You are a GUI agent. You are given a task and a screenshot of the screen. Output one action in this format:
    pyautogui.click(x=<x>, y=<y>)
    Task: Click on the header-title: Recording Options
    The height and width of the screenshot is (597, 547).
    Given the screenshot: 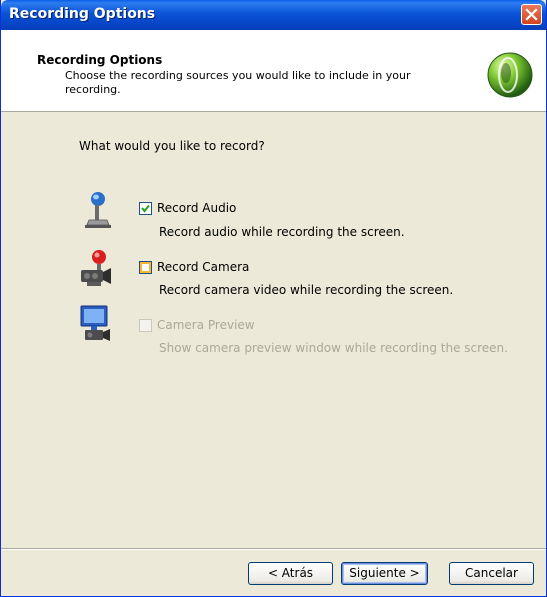 What is the action you would take?
    pyautogui.click(x=100, y=60)
    